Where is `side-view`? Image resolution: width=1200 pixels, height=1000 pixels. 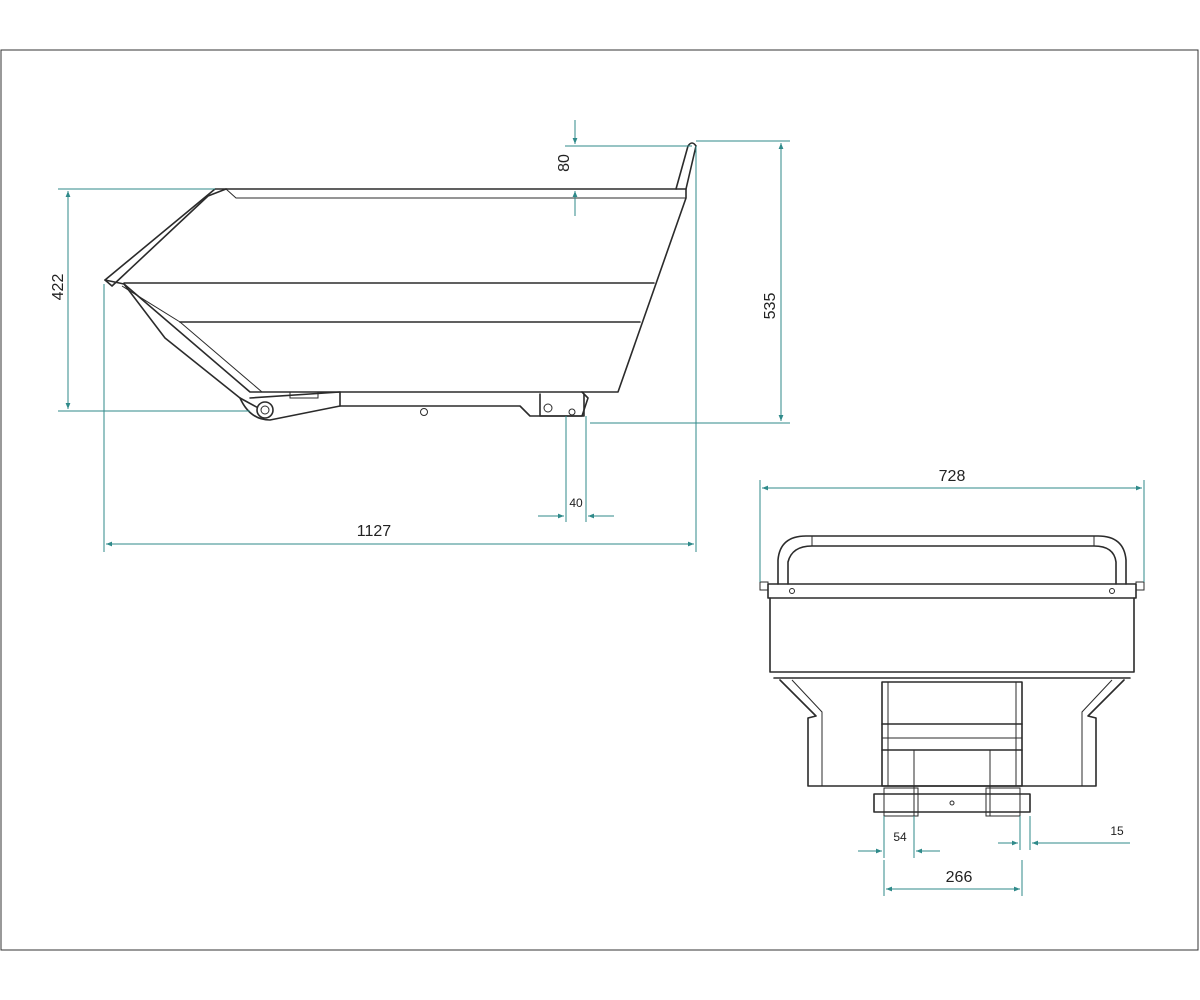
side-view is located at coordinates (400, 281).